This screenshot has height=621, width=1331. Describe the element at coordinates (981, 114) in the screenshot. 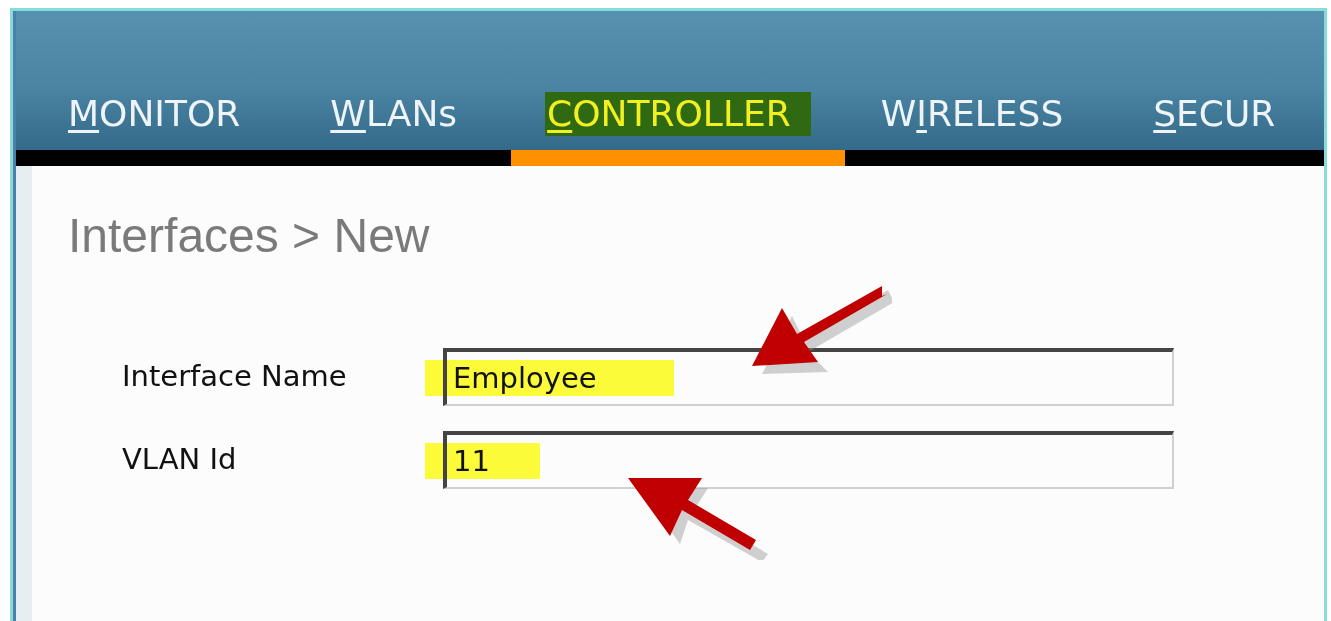

I see `nav-tab: WIRELESS` at that location.